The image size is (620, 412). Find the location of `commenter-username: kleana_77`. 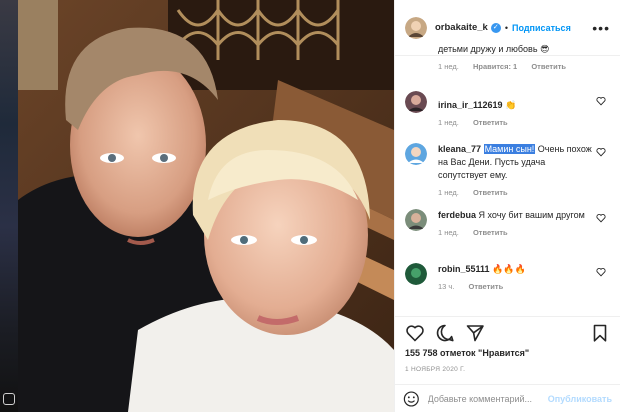

commenter-username: kleana_77 is located at coordinates (459, 149).